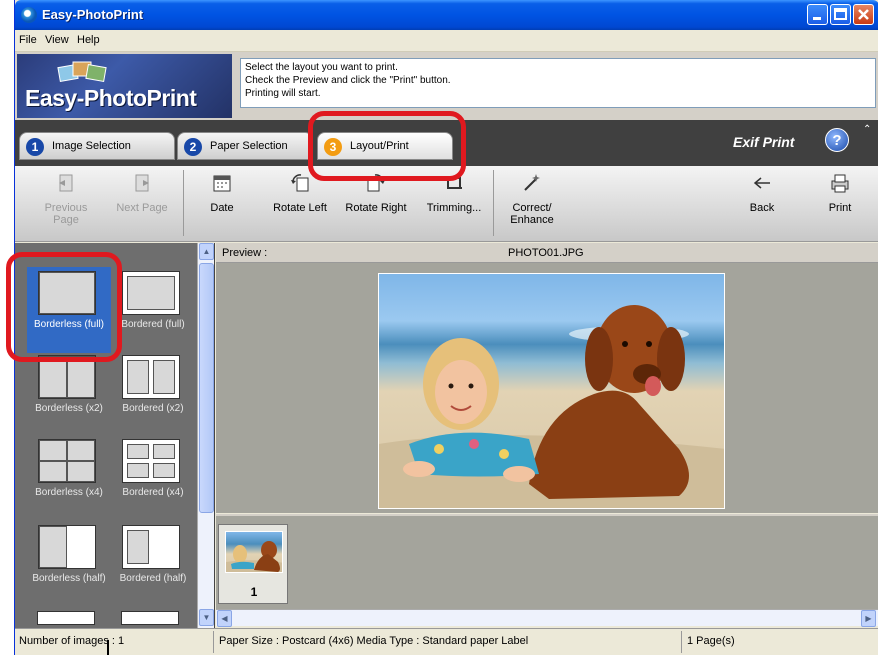  I want to click on button-label: Correct/ Enhance, so click(532, 214).